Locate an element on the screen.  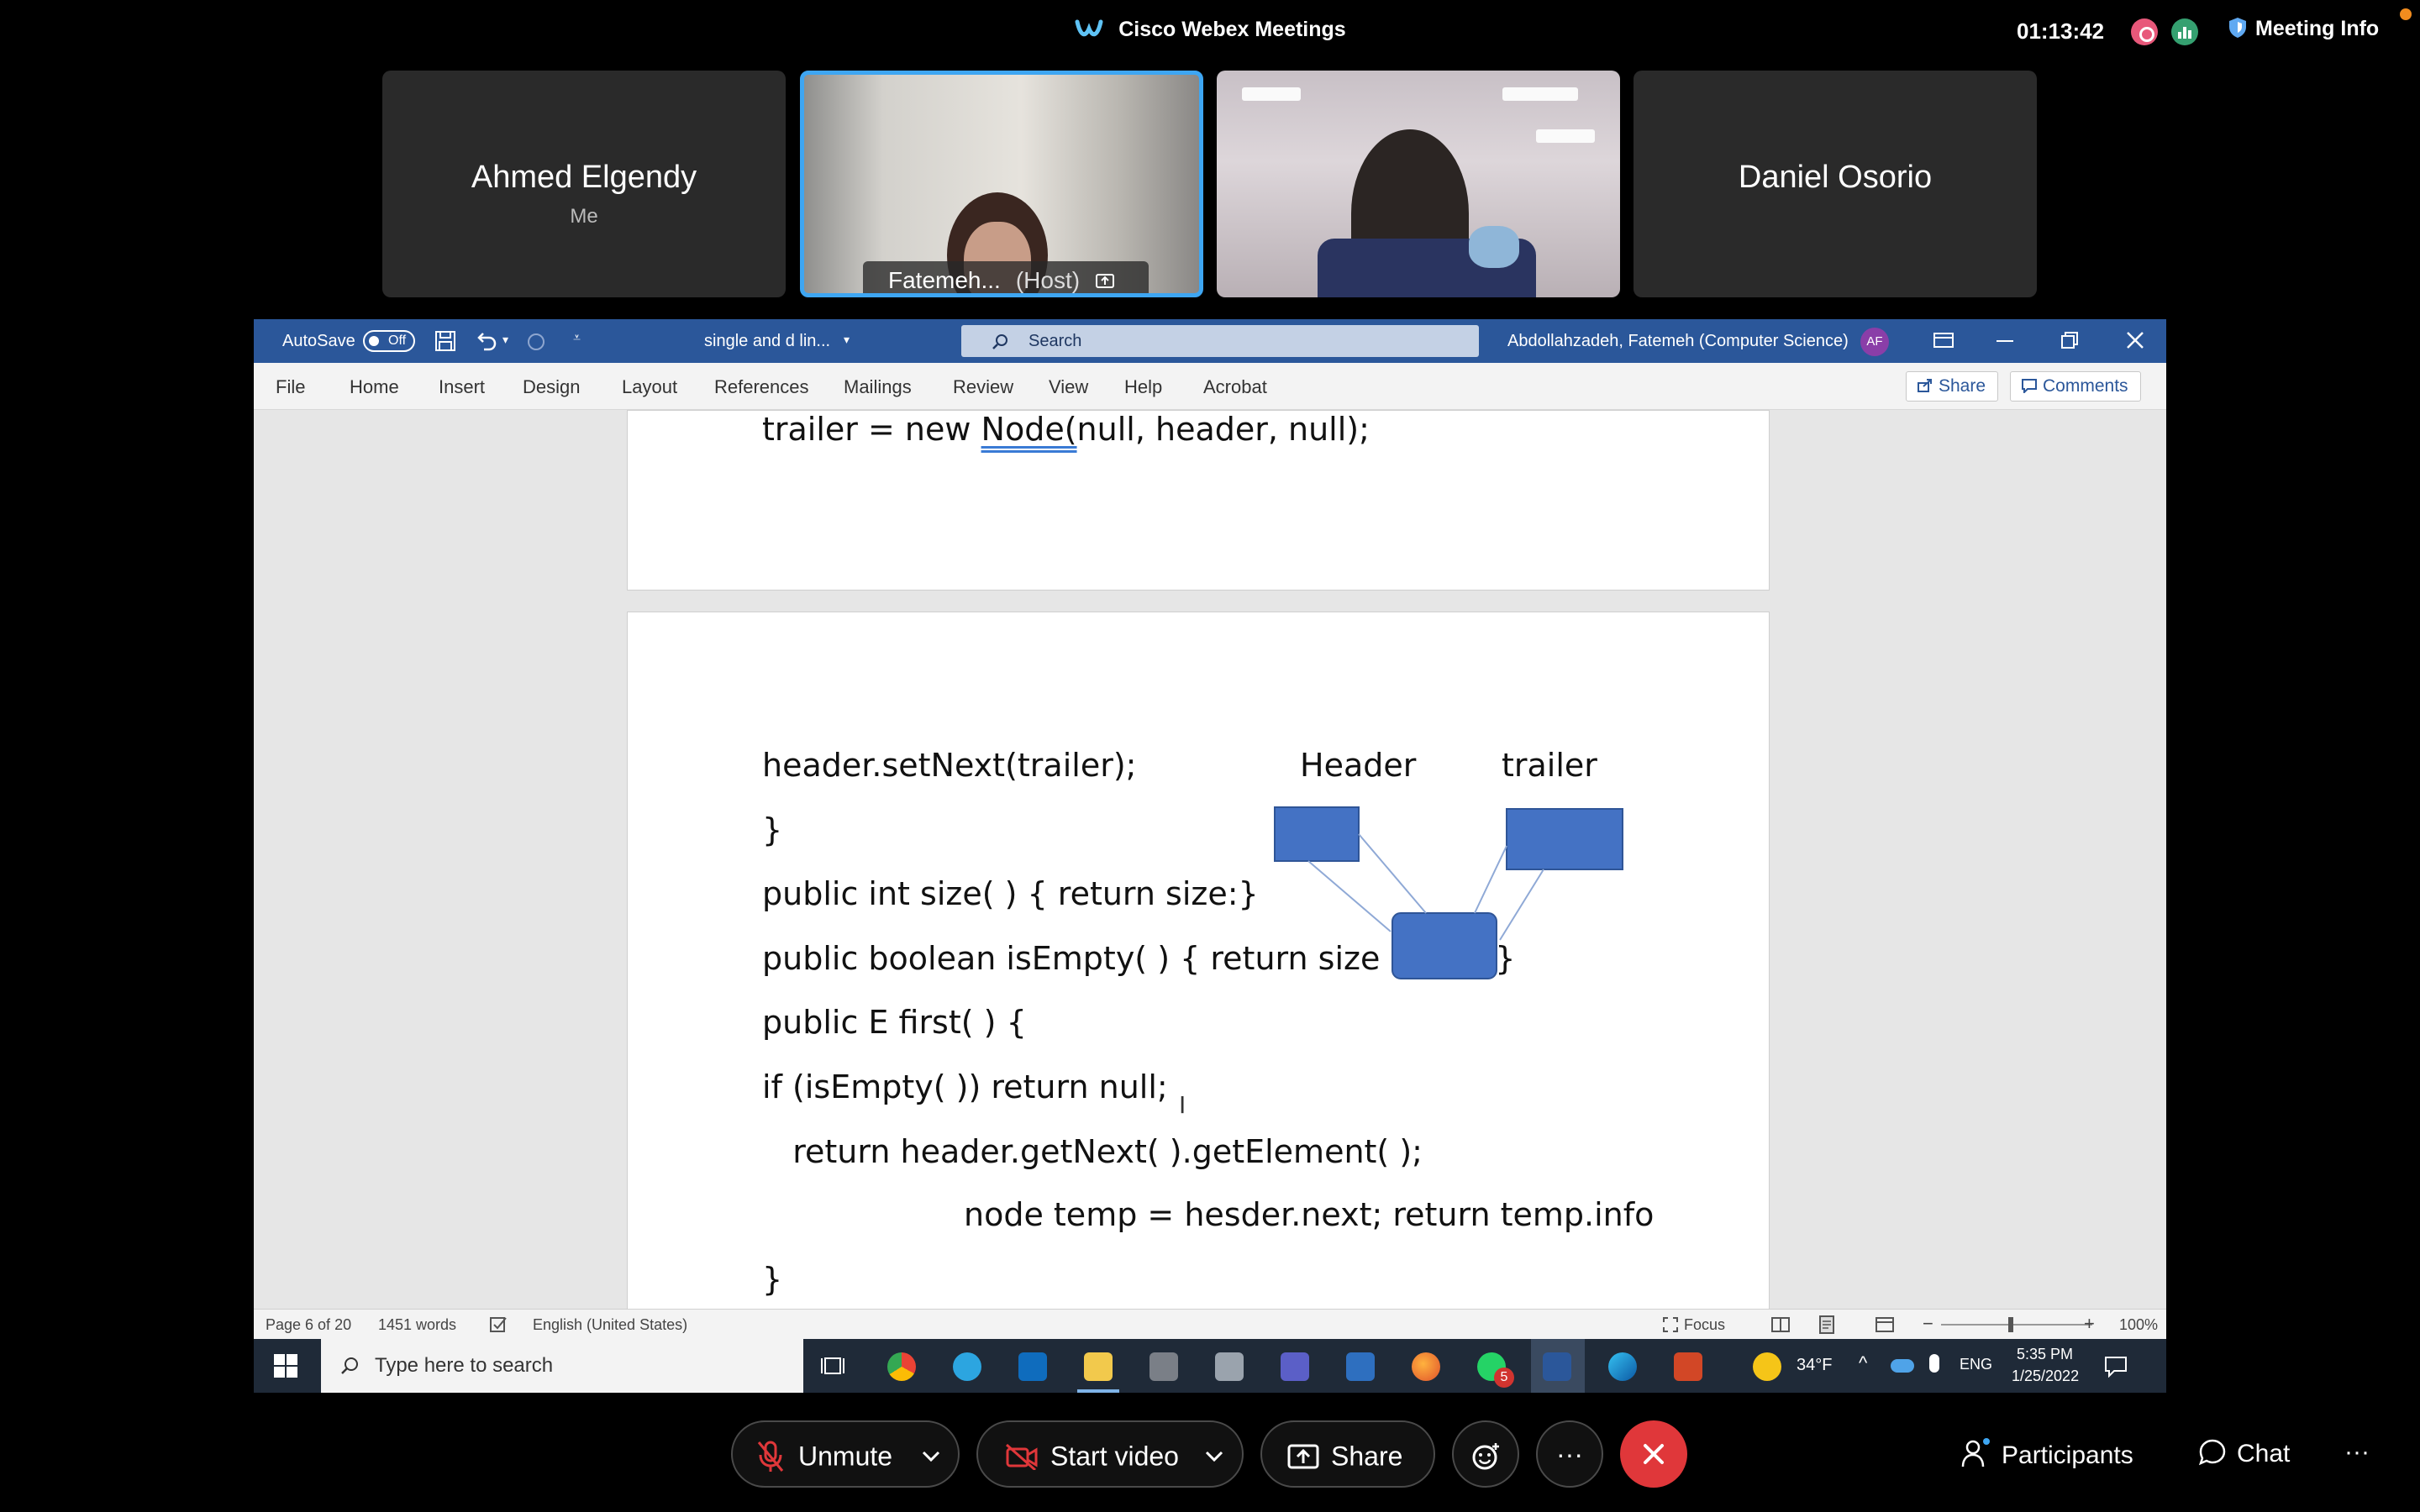
tray-chevron-icon: ^ is located at coordinates (1863, 1363).